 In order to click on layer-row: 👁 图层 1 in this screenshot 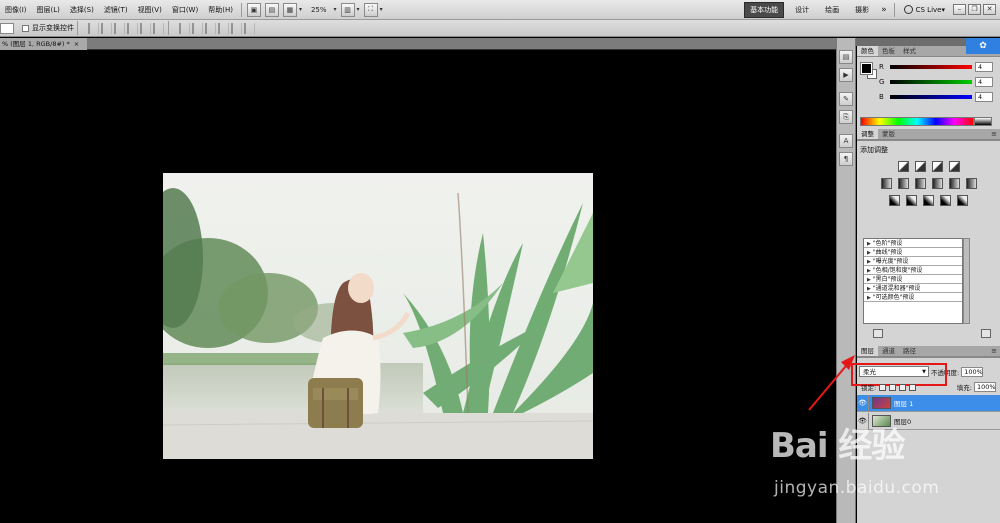, I will do `click(928, 403)`.